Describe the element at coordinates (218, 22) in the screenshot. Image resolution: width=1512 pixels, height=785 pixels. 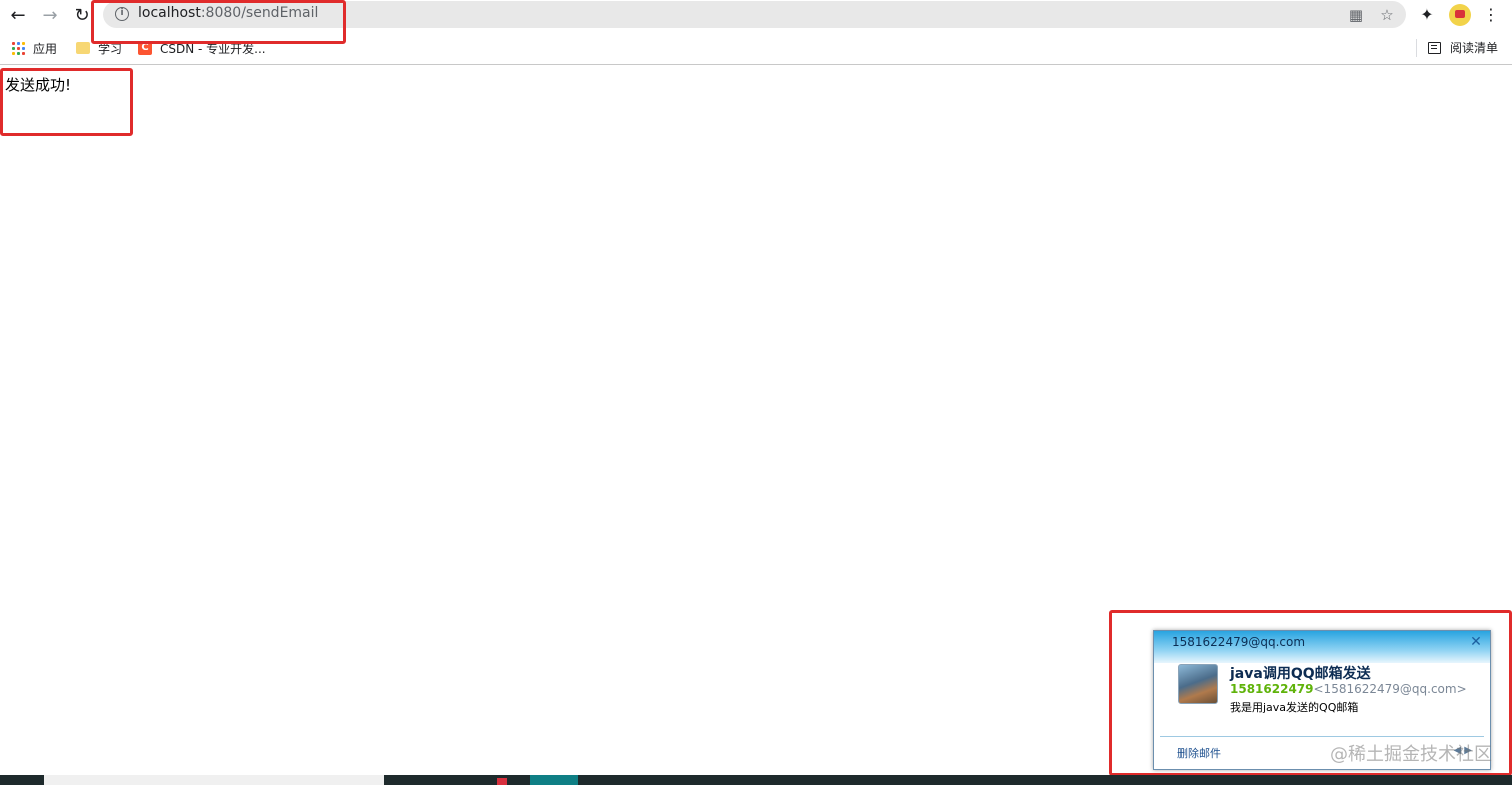
I see `annotation-box-url` at that location.